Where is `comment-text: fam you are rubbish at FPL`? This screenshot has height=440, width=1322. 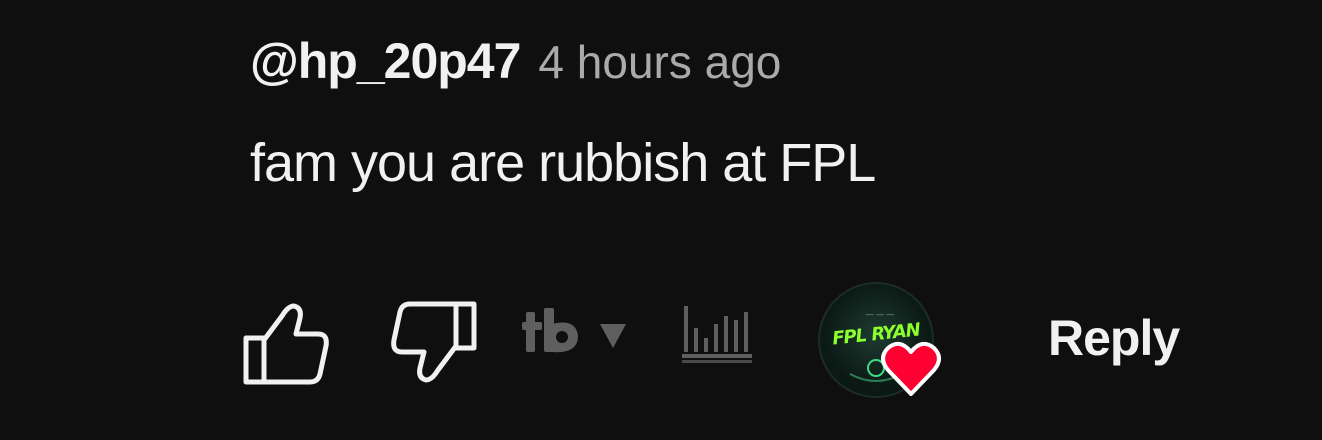
comment-text: fam you are rubbish at FPL is located at coordinates (563, 163).